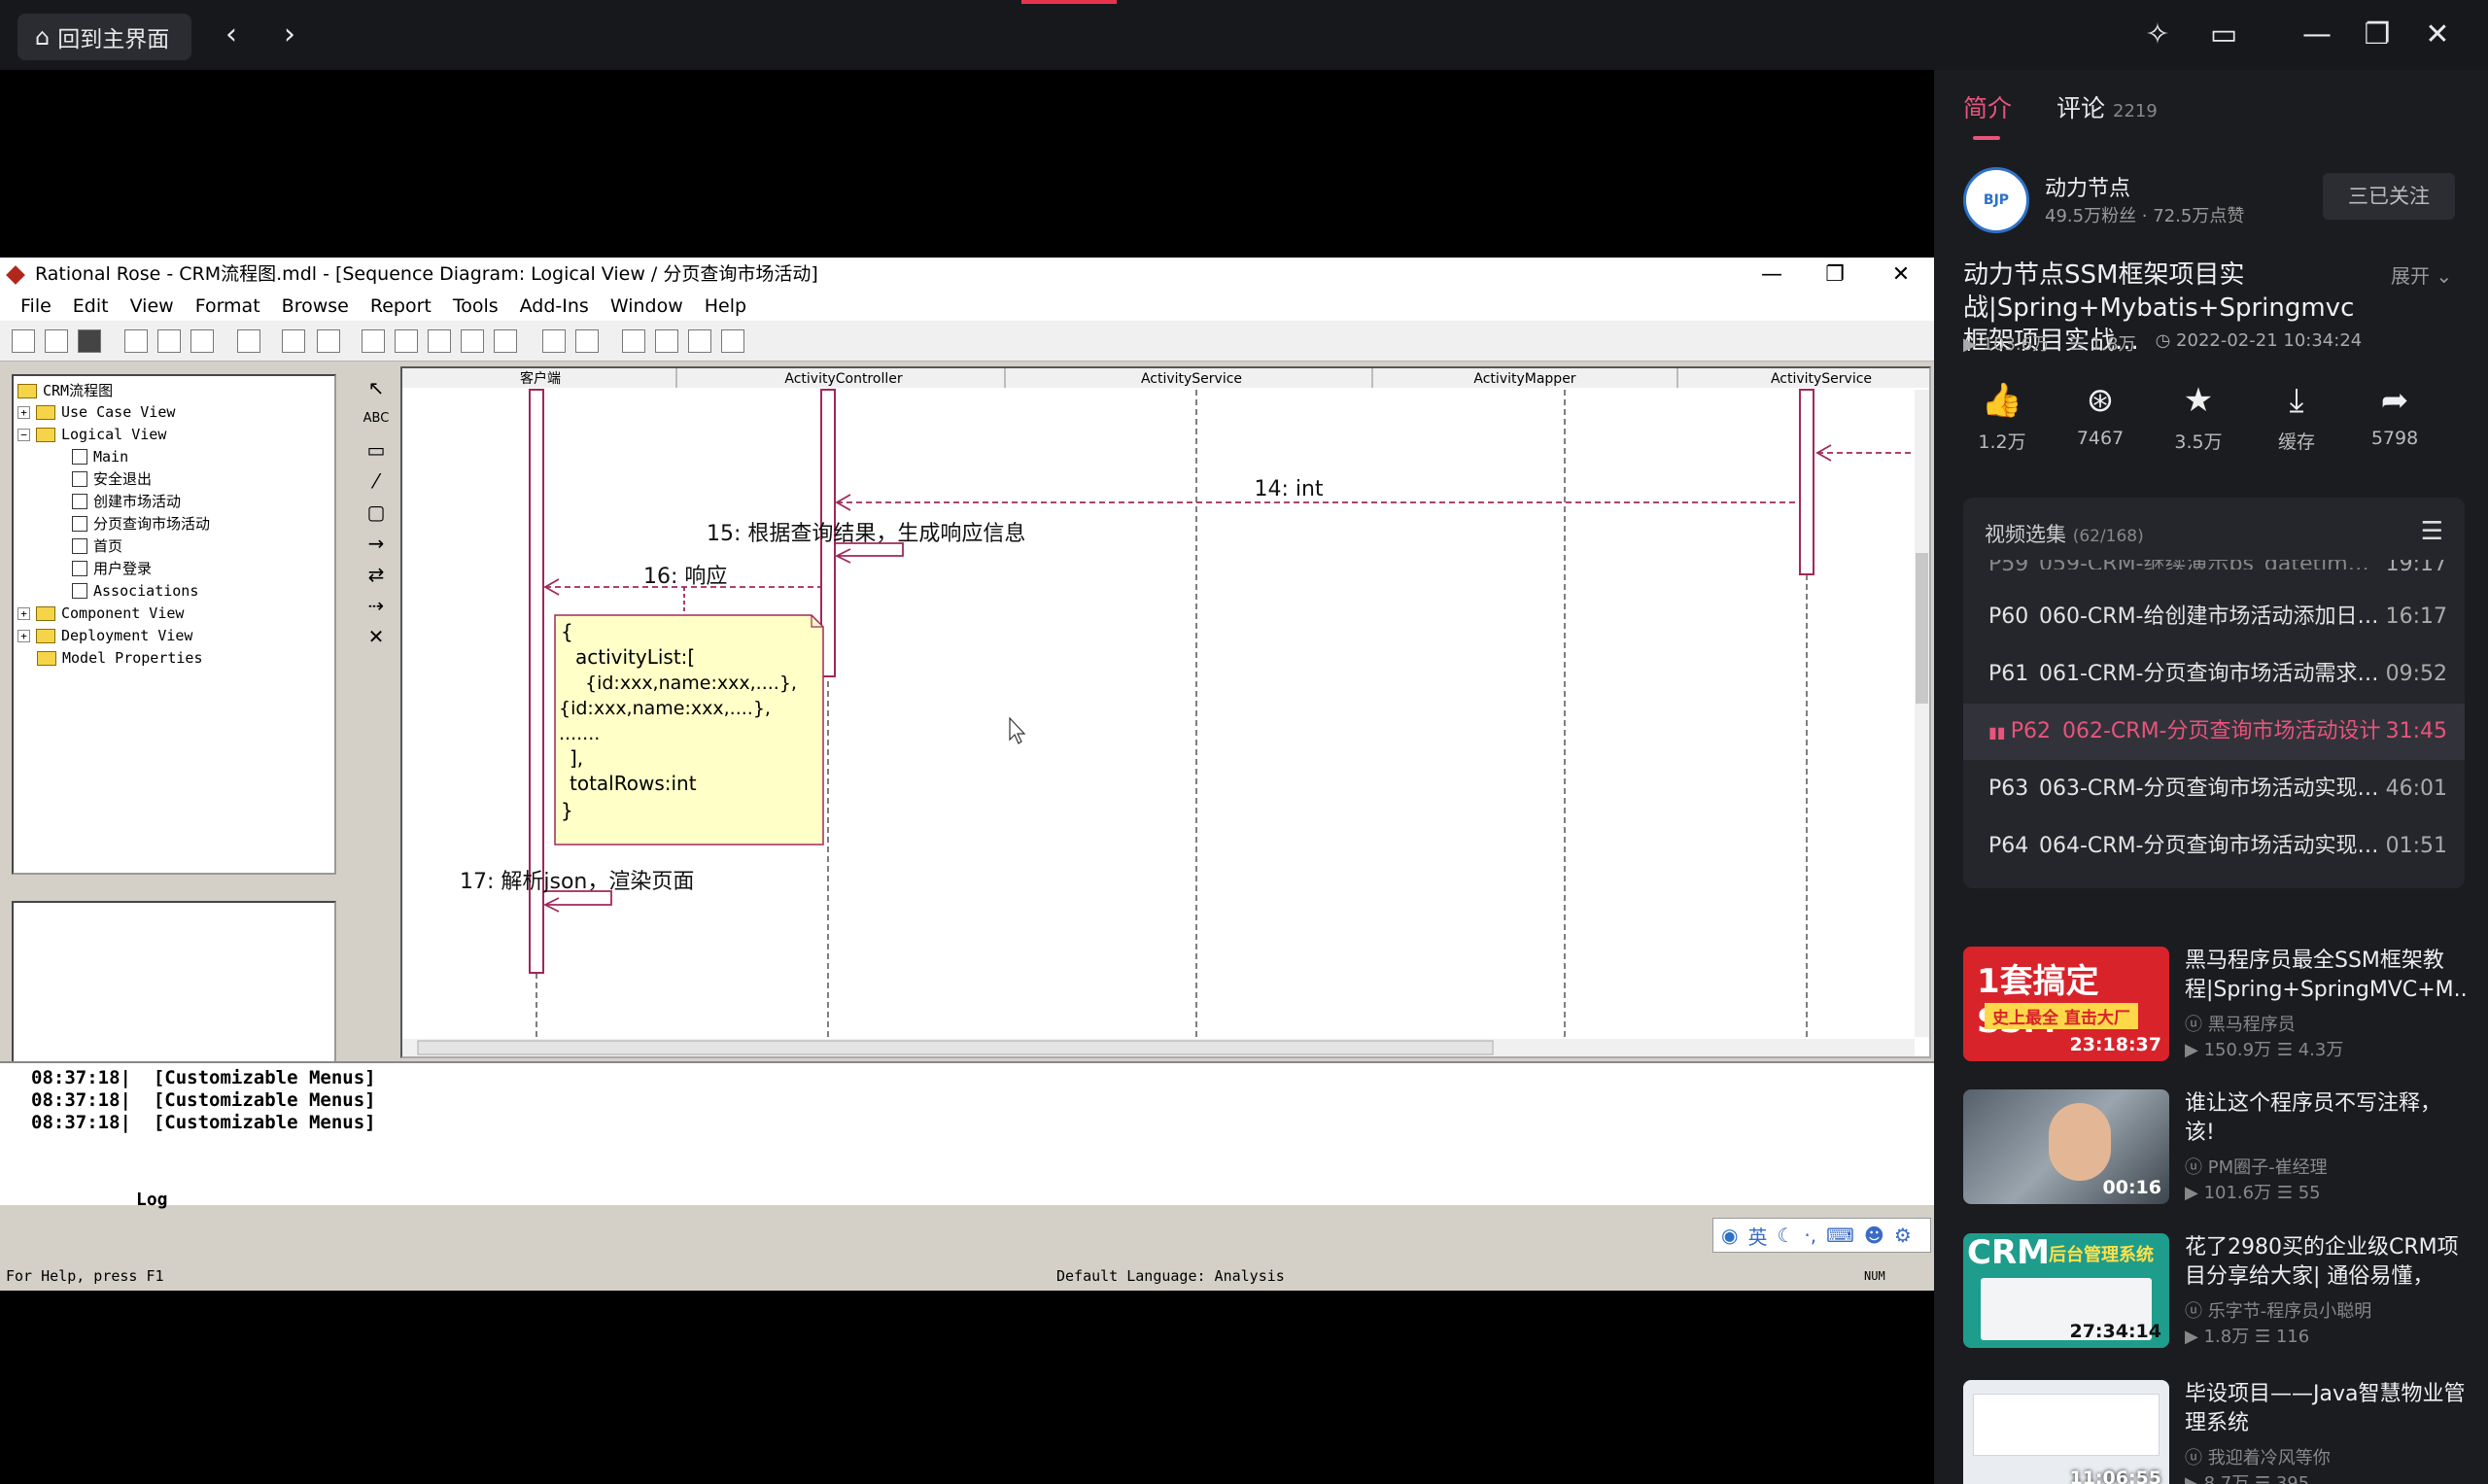  I want to click on menu-file: File, so click(36, 306).